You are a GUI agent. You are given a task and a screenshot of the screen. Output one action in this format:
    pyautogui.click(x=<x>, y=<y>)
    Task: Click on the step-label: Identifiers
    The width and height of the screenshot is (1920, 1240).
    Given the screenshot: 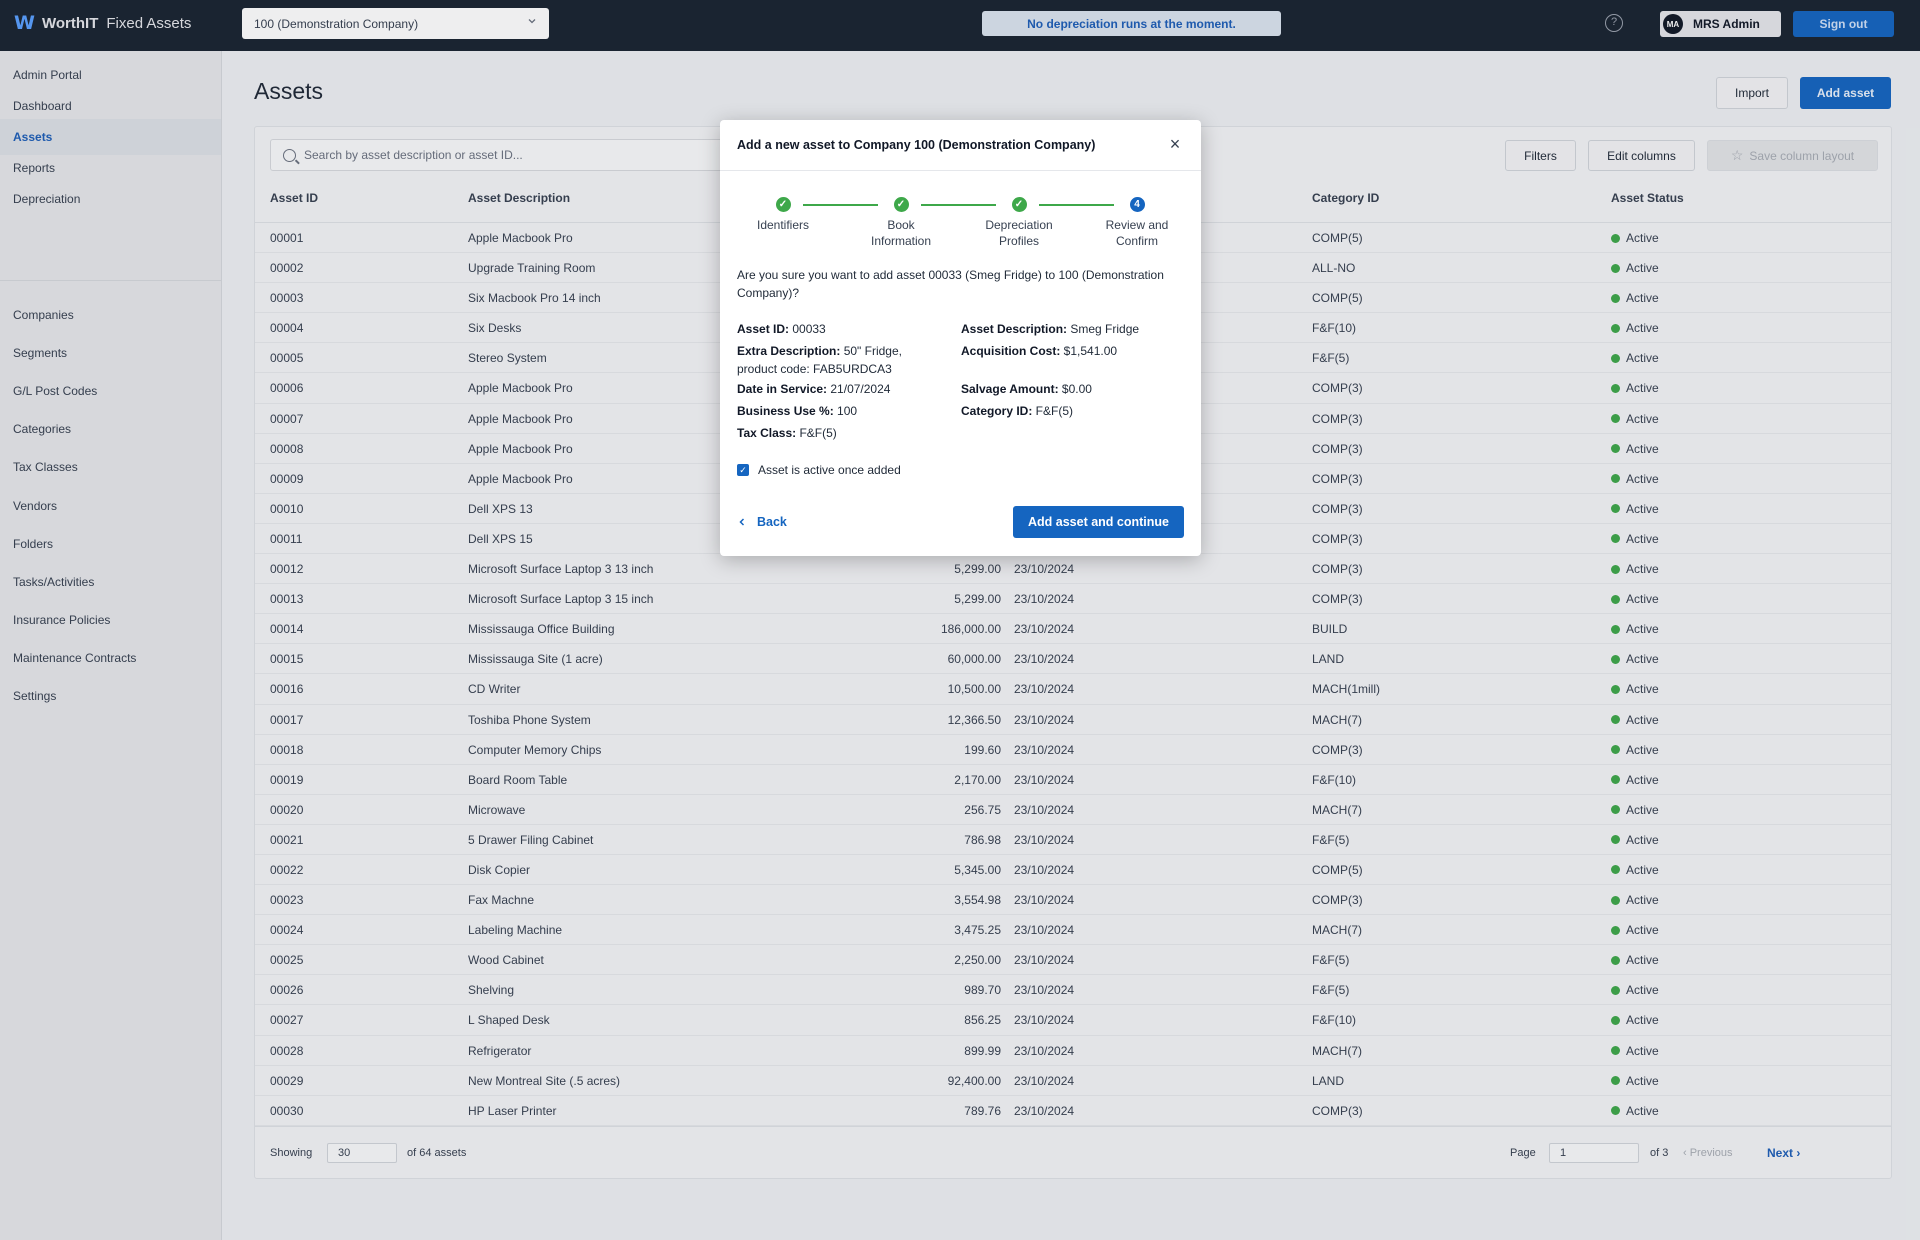 What is the action you would take?
    pyautogui.click(x=783, y=225)
    